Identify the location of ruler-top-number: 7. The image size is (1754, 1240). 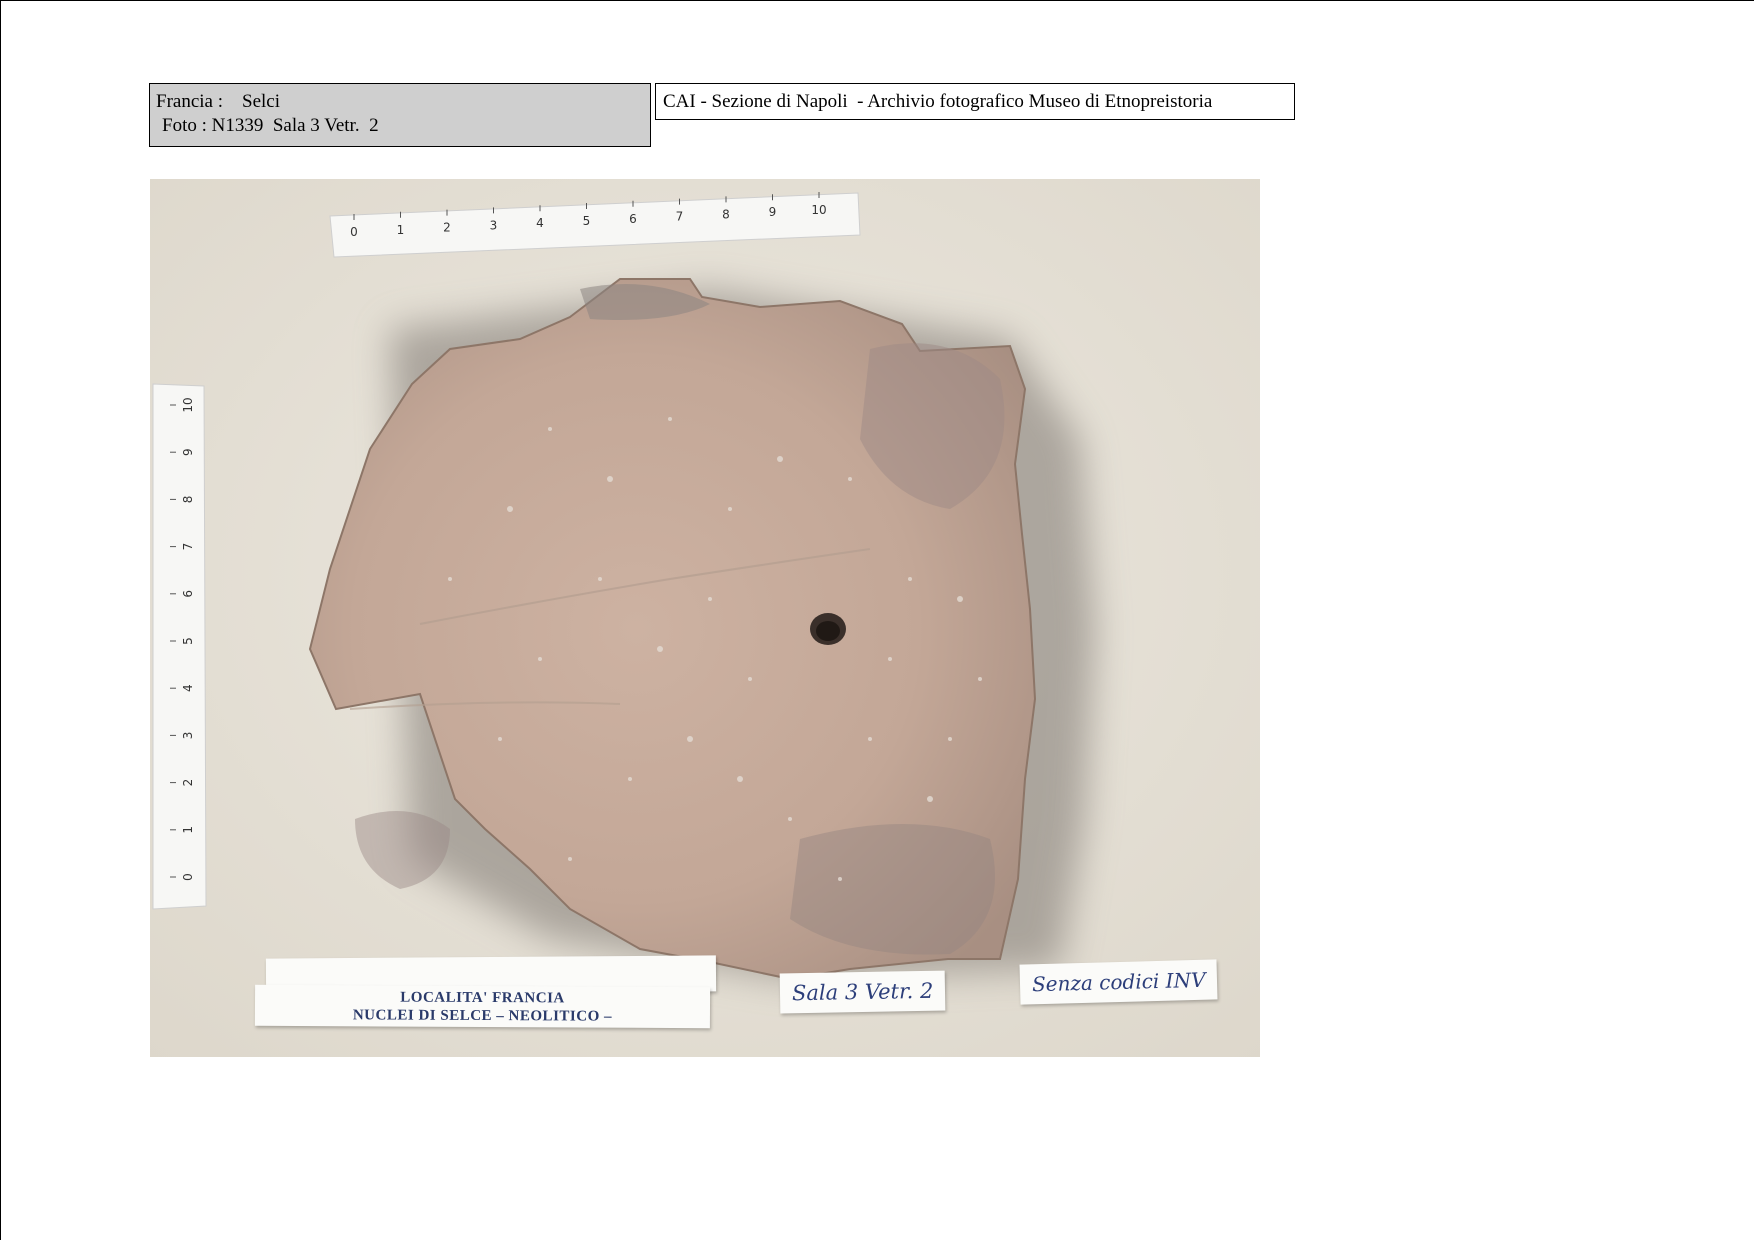
(680, 217).